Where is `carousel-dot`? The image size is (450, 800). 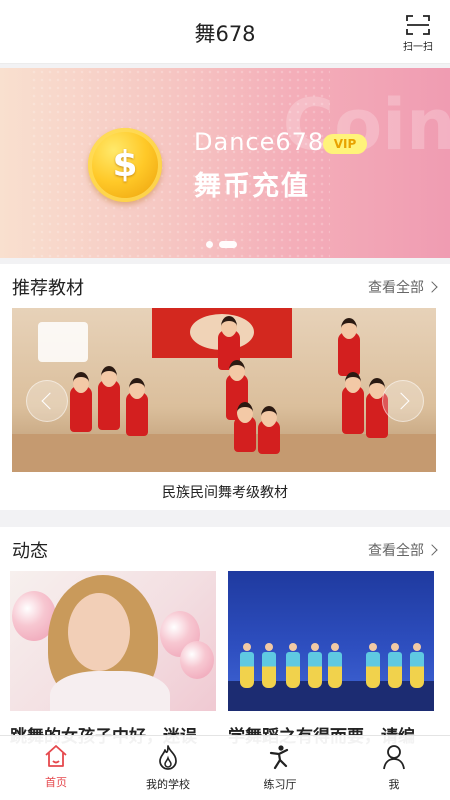
carousel-dot is located at coordinates (209, 244).